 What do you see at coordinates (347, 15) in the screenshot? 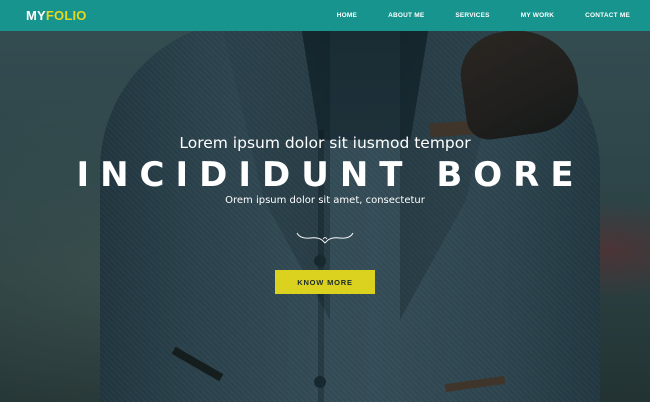
I see `nav-link-home: HOME` at bounding box center [347, 15].